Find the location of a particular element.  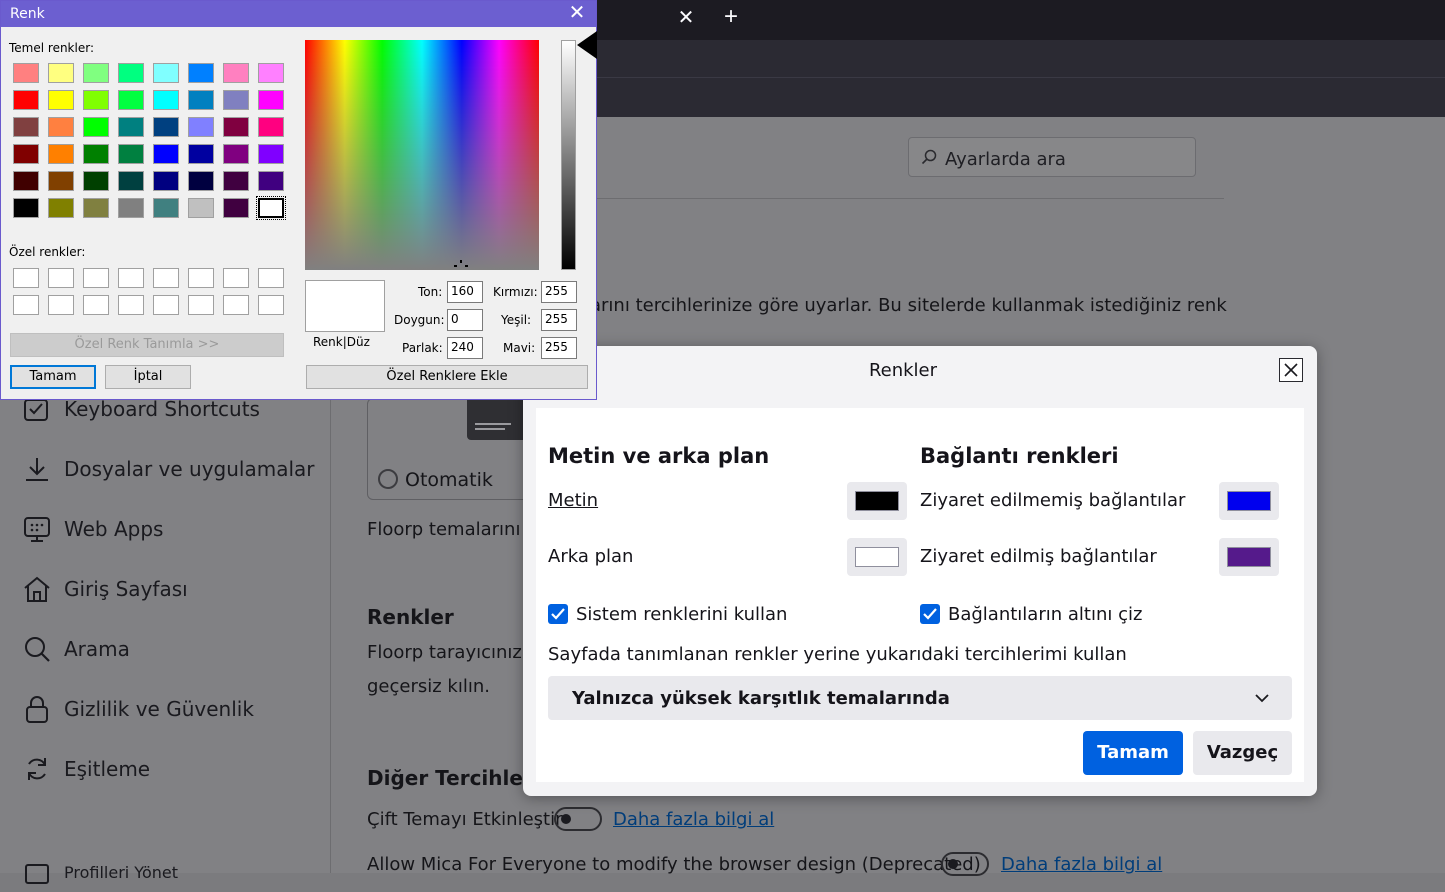

new-tab-button: + is located at coordinates (731, 17).